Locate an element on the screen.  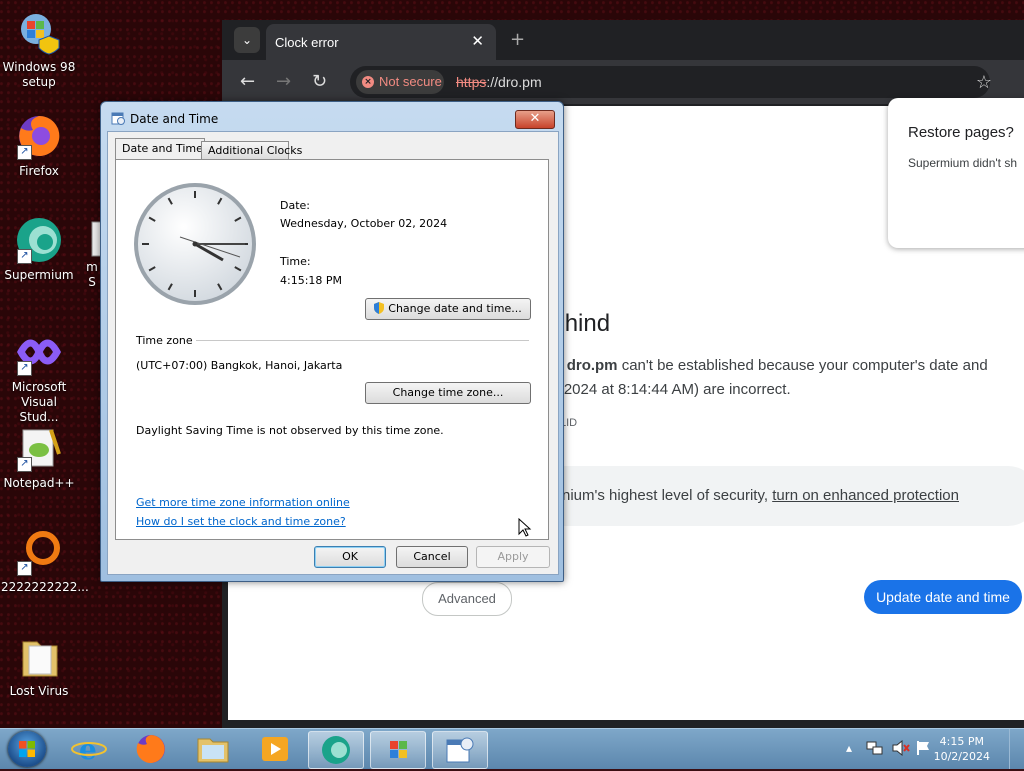
supermium-icon: ↗ is located at coordinates (39, 240).